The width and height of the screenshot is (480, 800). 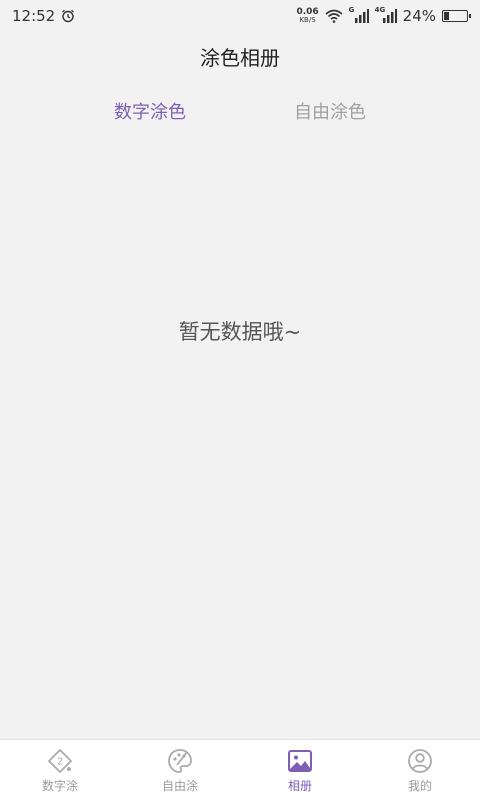 What do you see at coordinates (446, 16) in the screenshot?
I see `battery-fill` at bounding box center [446, 16].